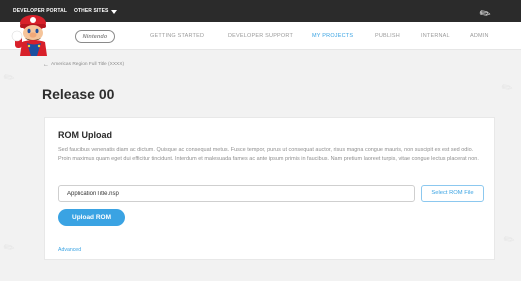 The image size is (521, 281). What do you see at coordinates (91, 11) in the screenshot?
I see `other-sites-link: OTHER SITES` at bounding box center [91, 11].